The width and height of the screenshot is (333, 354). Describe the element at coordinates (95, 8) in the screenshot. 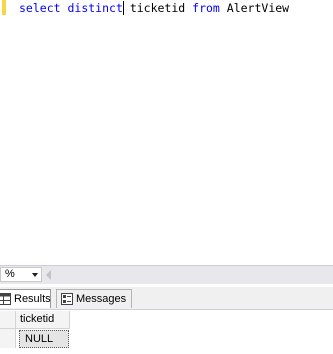

I see `keyword-distinct: distinct` at that location.